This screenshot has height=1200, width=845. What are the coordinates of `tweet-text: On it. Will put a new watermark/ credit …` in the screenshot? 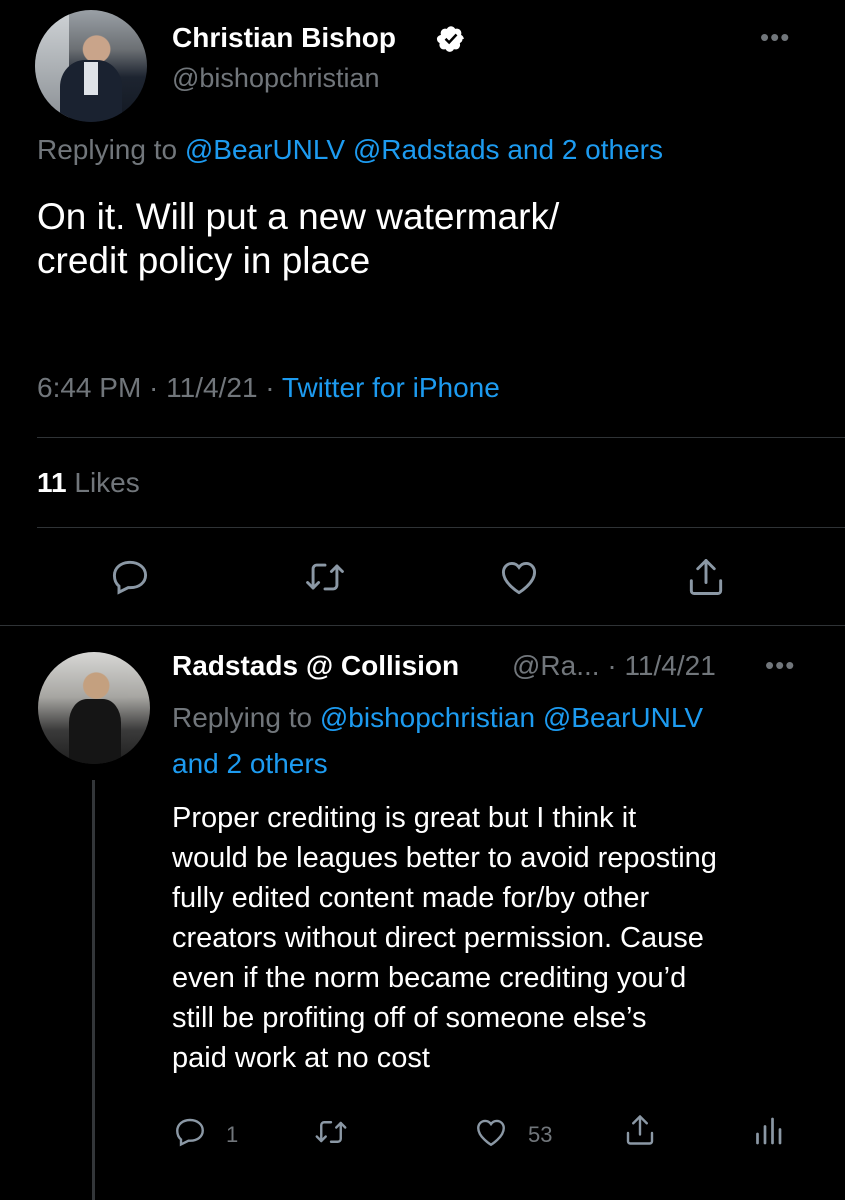 It's located at (417, 239).